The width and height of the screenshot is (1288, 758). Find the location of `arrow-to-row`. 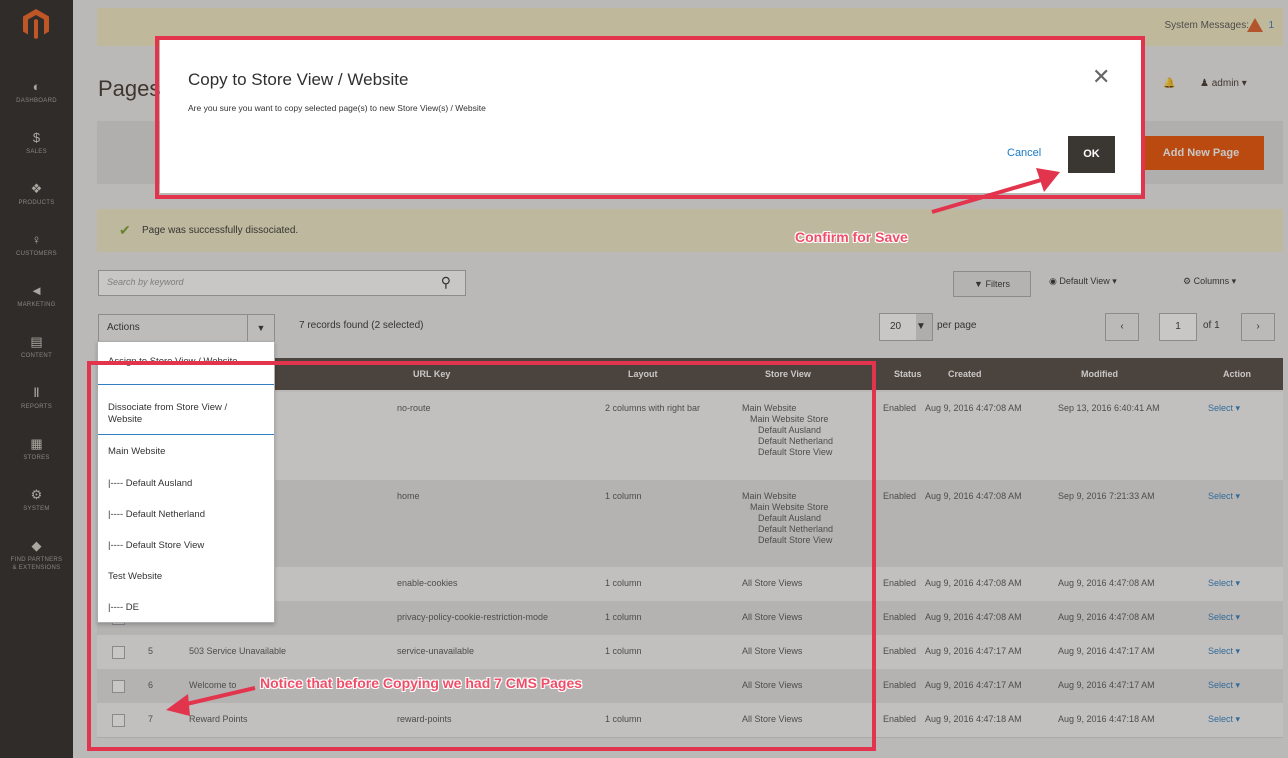

arrow-to-row is located at coordinates (216, 697).